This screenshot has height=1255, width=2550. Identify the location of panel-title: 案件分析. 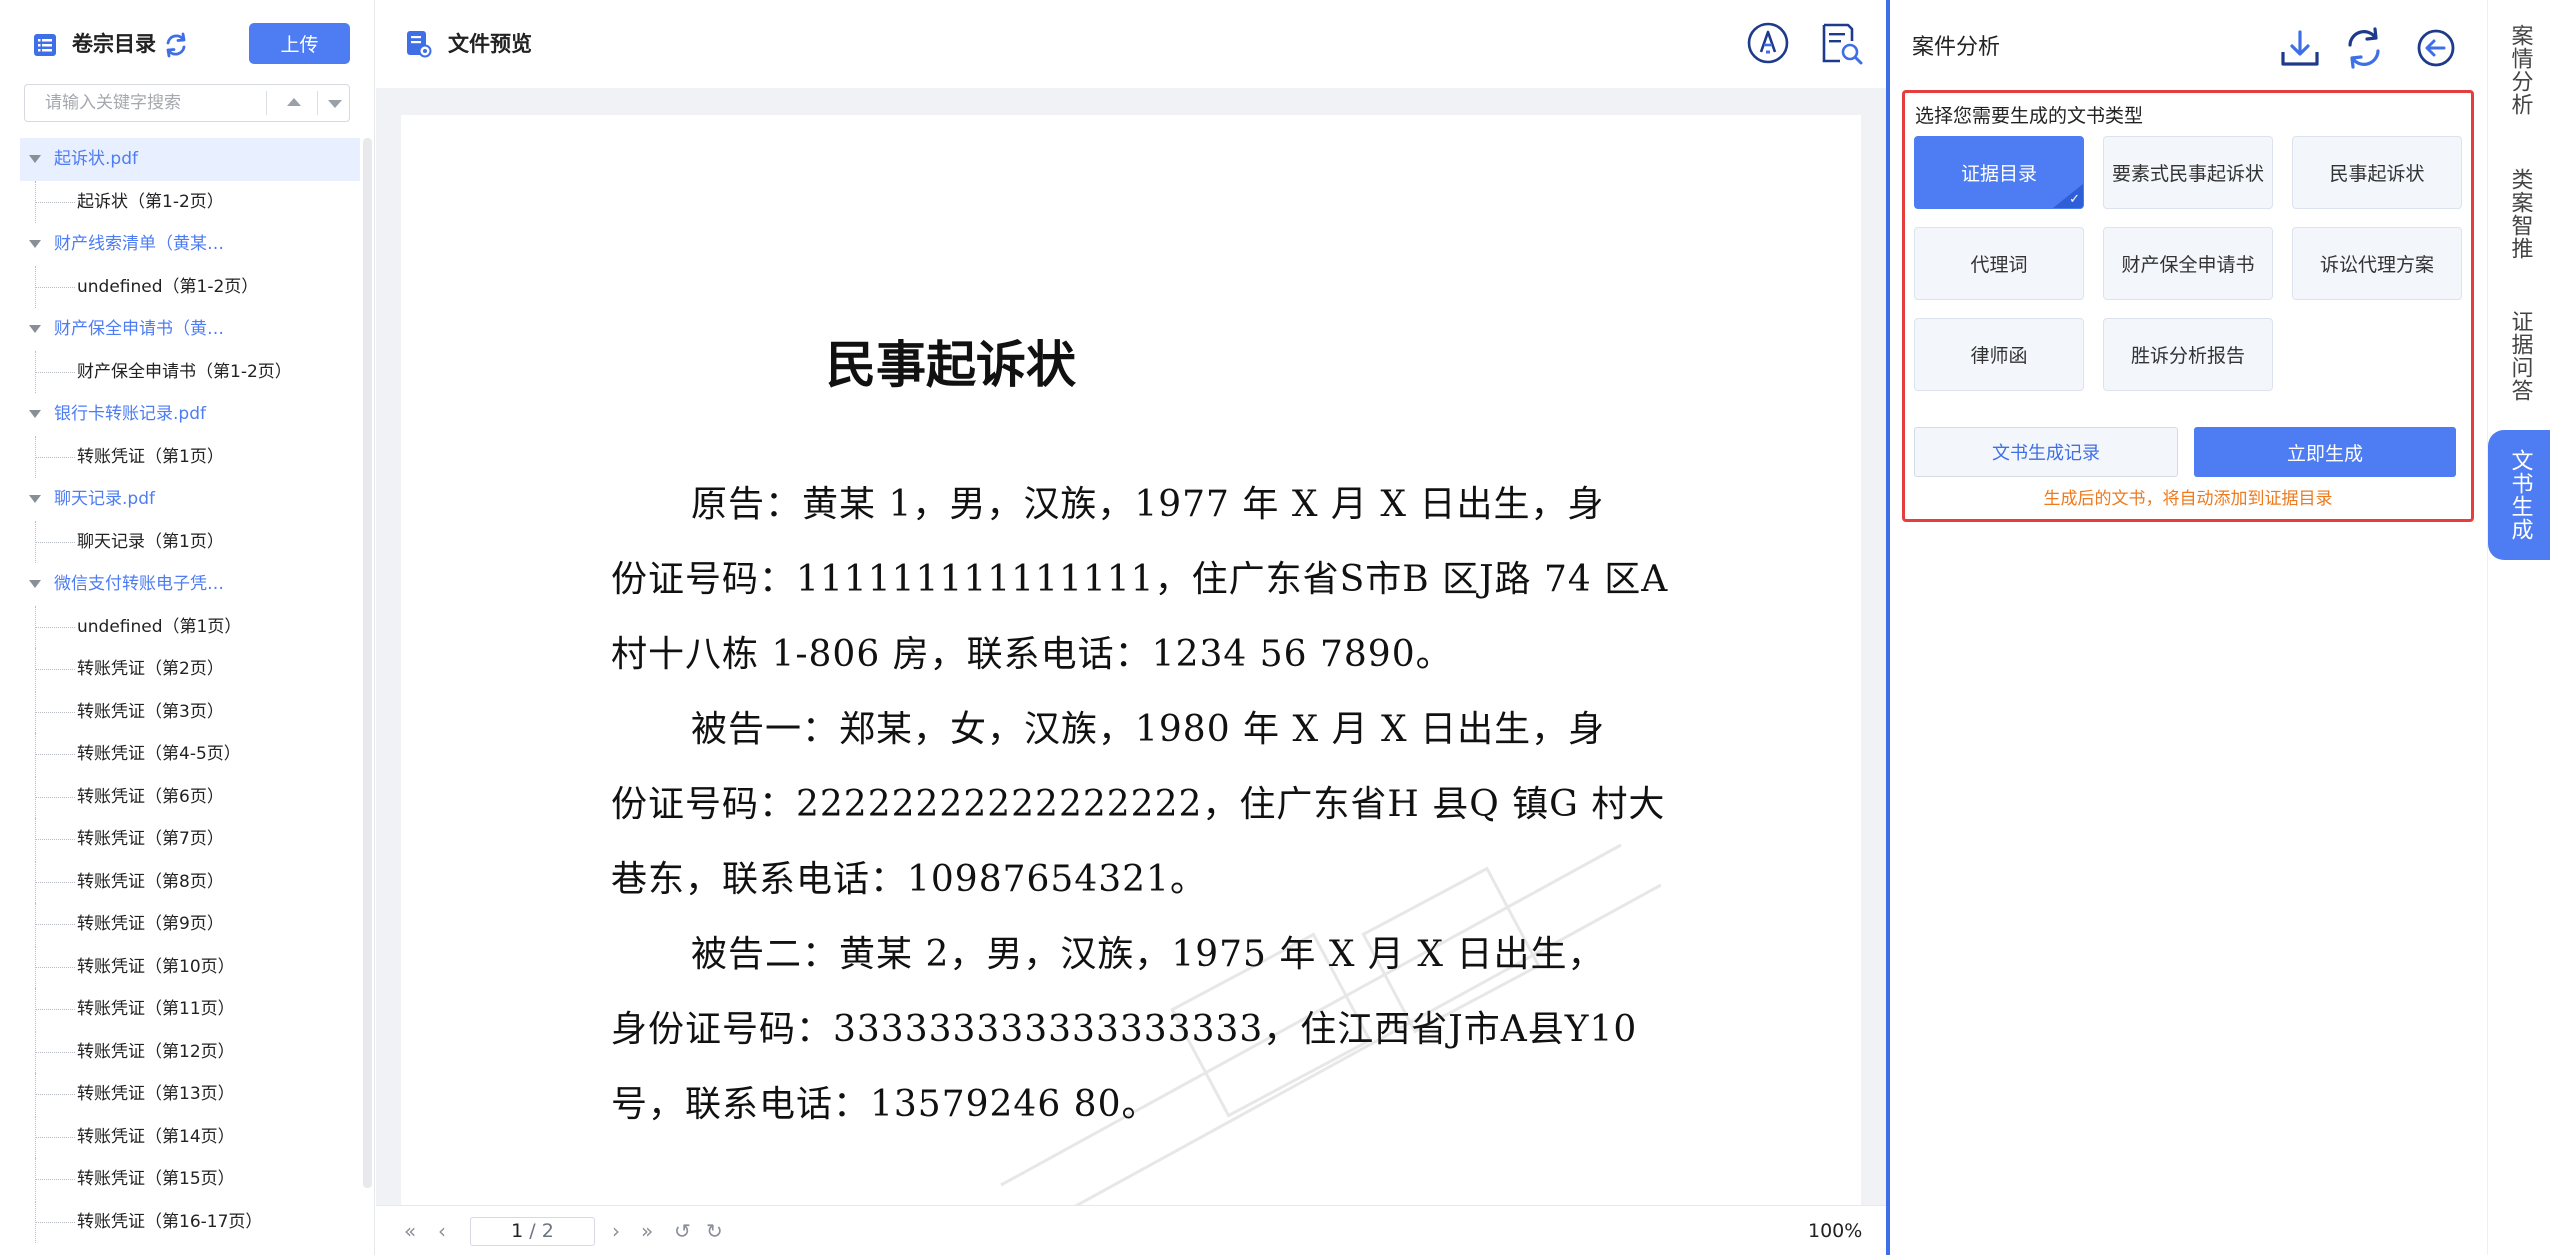
(1956, 47).